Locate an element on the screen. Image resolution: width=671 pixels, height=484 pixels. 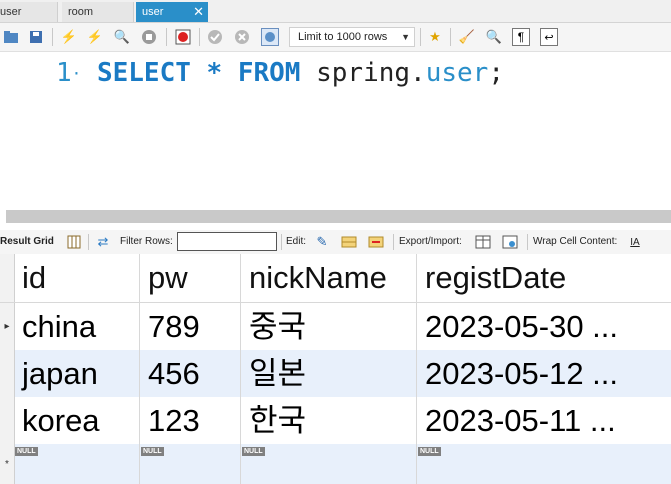
keyword-star: * is located at coordinates (214, 73).